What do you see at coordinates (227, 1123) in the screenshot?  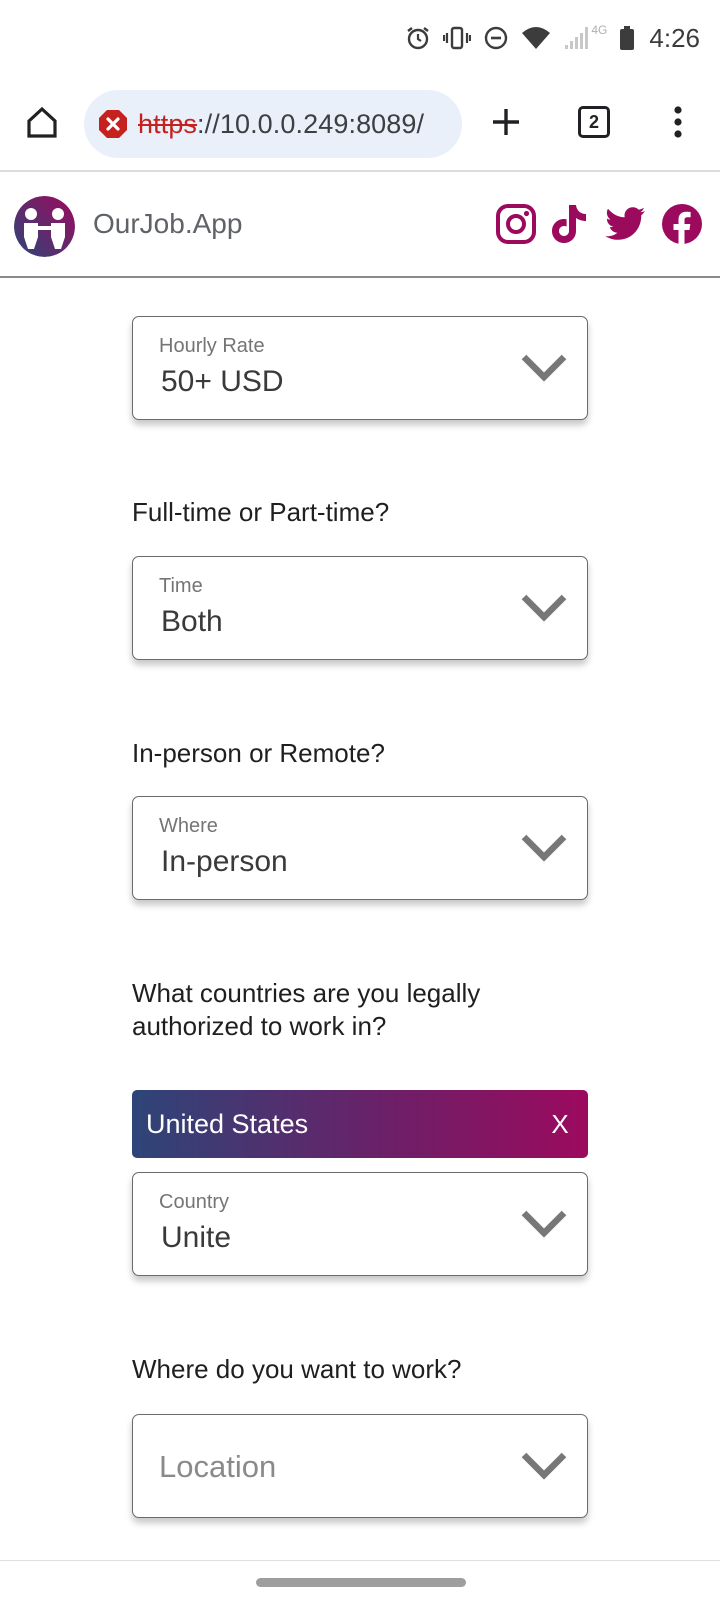 I see `selected-country-label: United States` at bounding box center [227, 1123].